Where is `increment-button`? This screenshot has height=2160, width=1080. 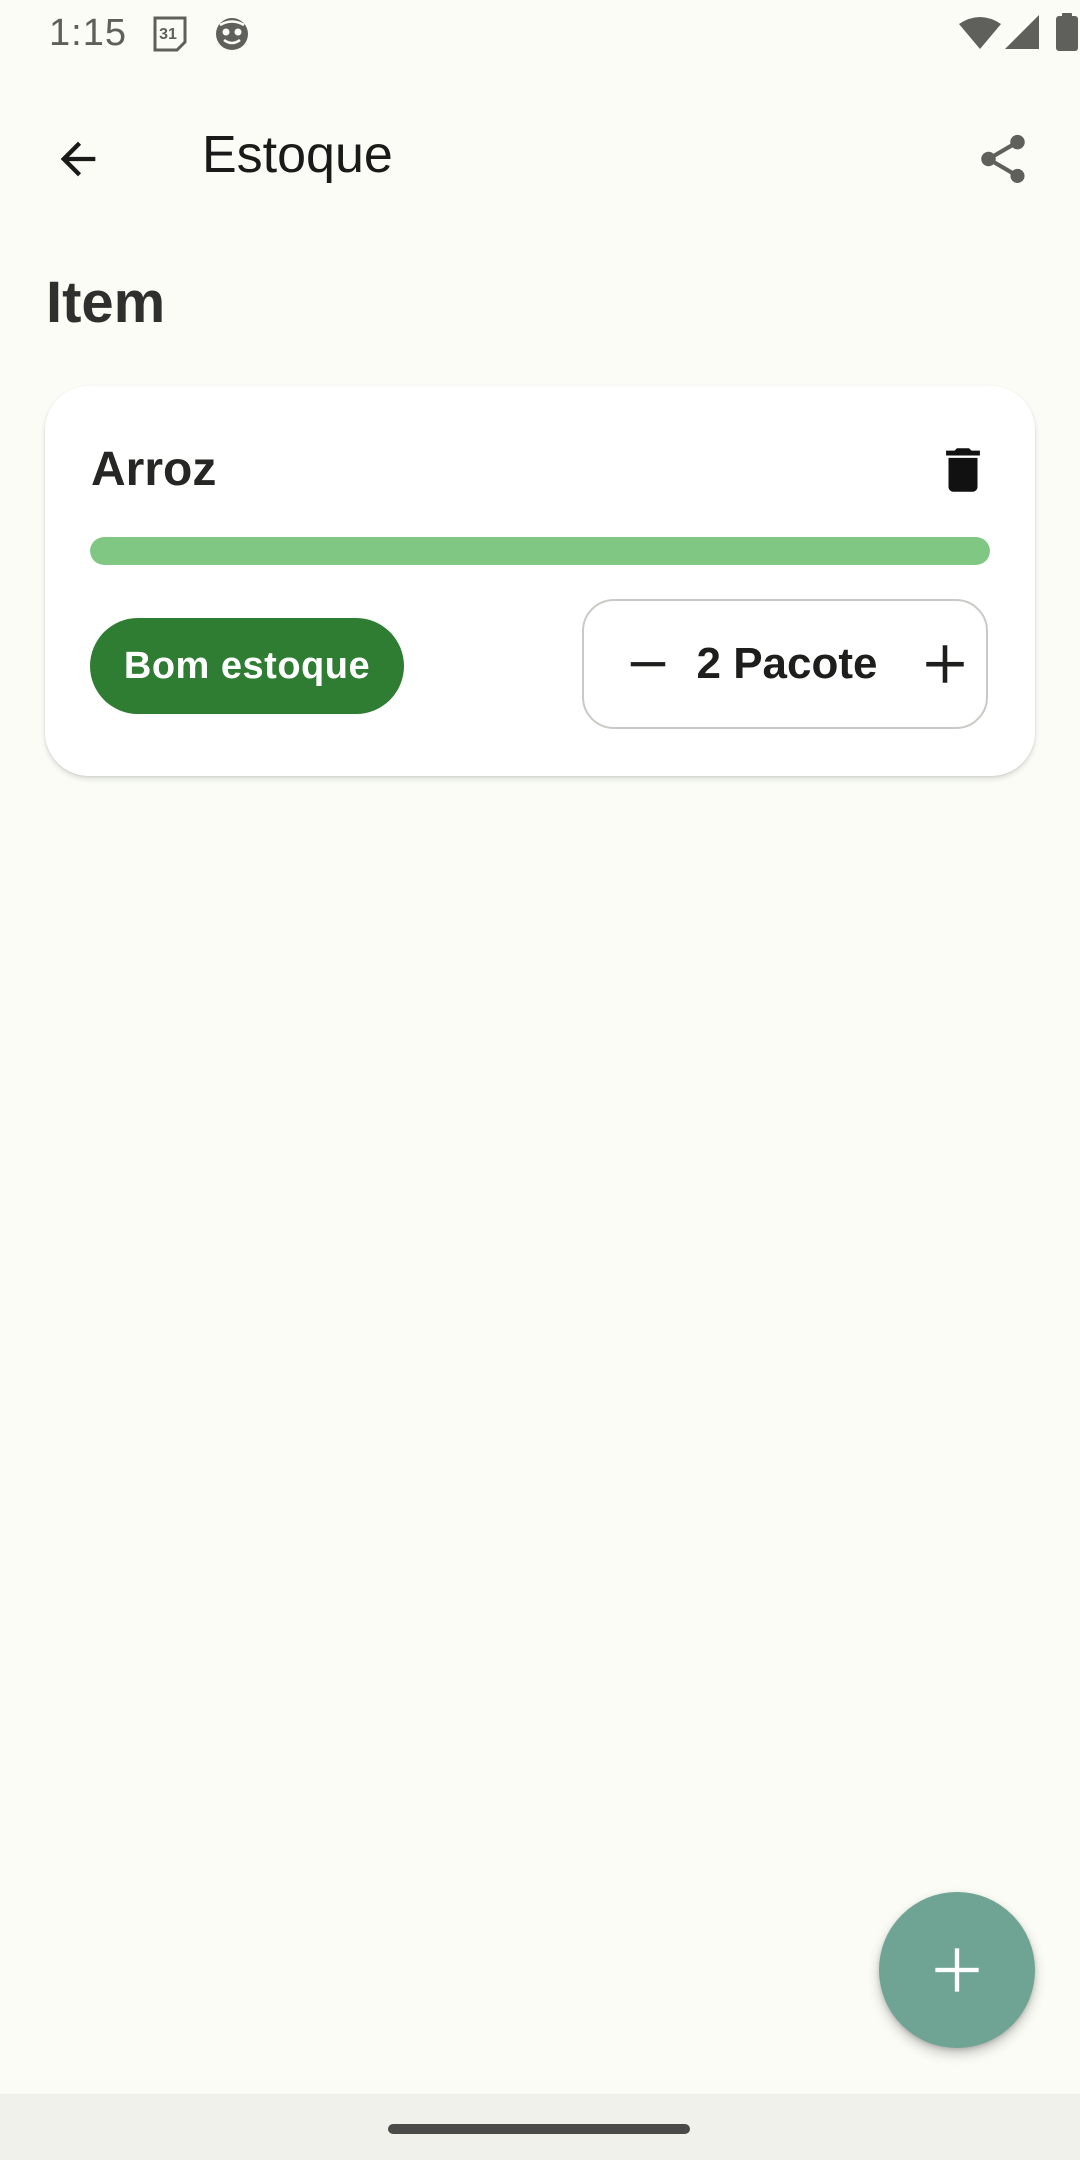 increment-button is located at coordinates (945, 664).